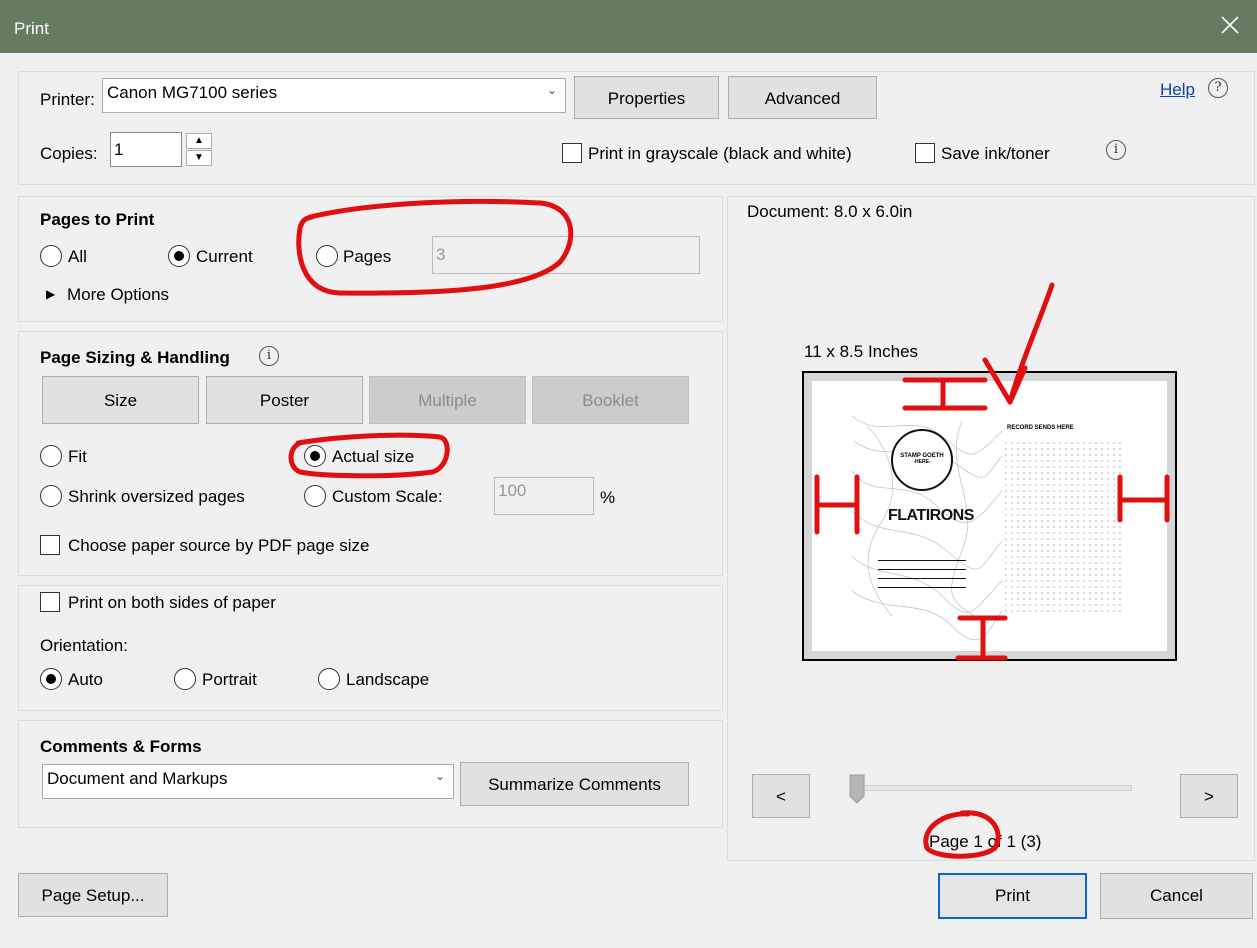 Image resolution: width=1257 pixels, height=948 pixels. I want to click on paper-size-label: 11 x 8.5 Inches, so click(861, 351).